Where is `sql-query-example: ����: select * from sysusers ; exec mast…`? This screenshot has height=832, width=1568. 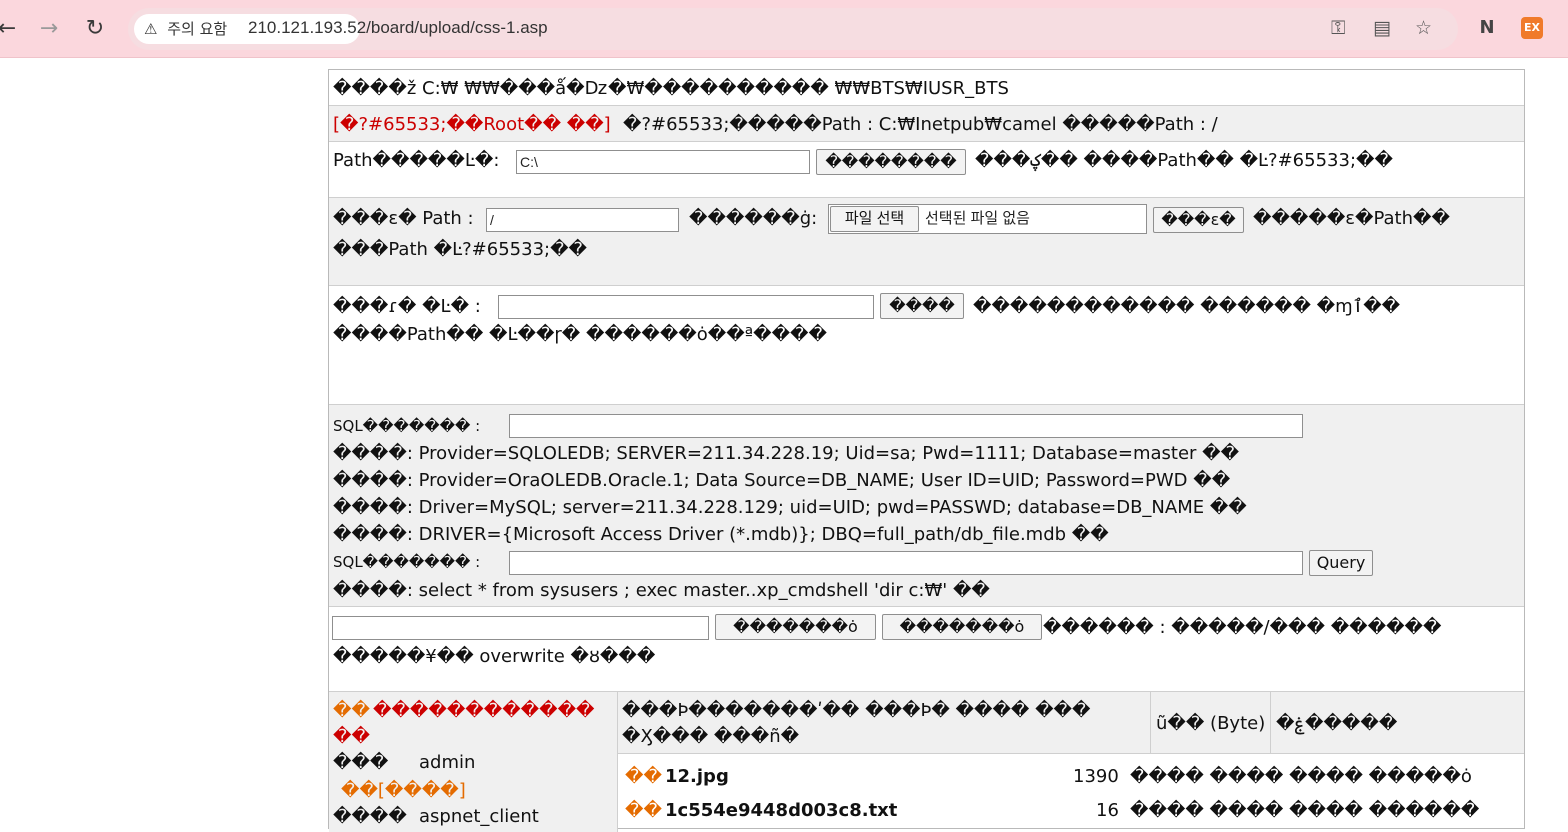
sql-query-example: ����: select * from sysusers ; exec mast… is located at coordinates (661, 590).